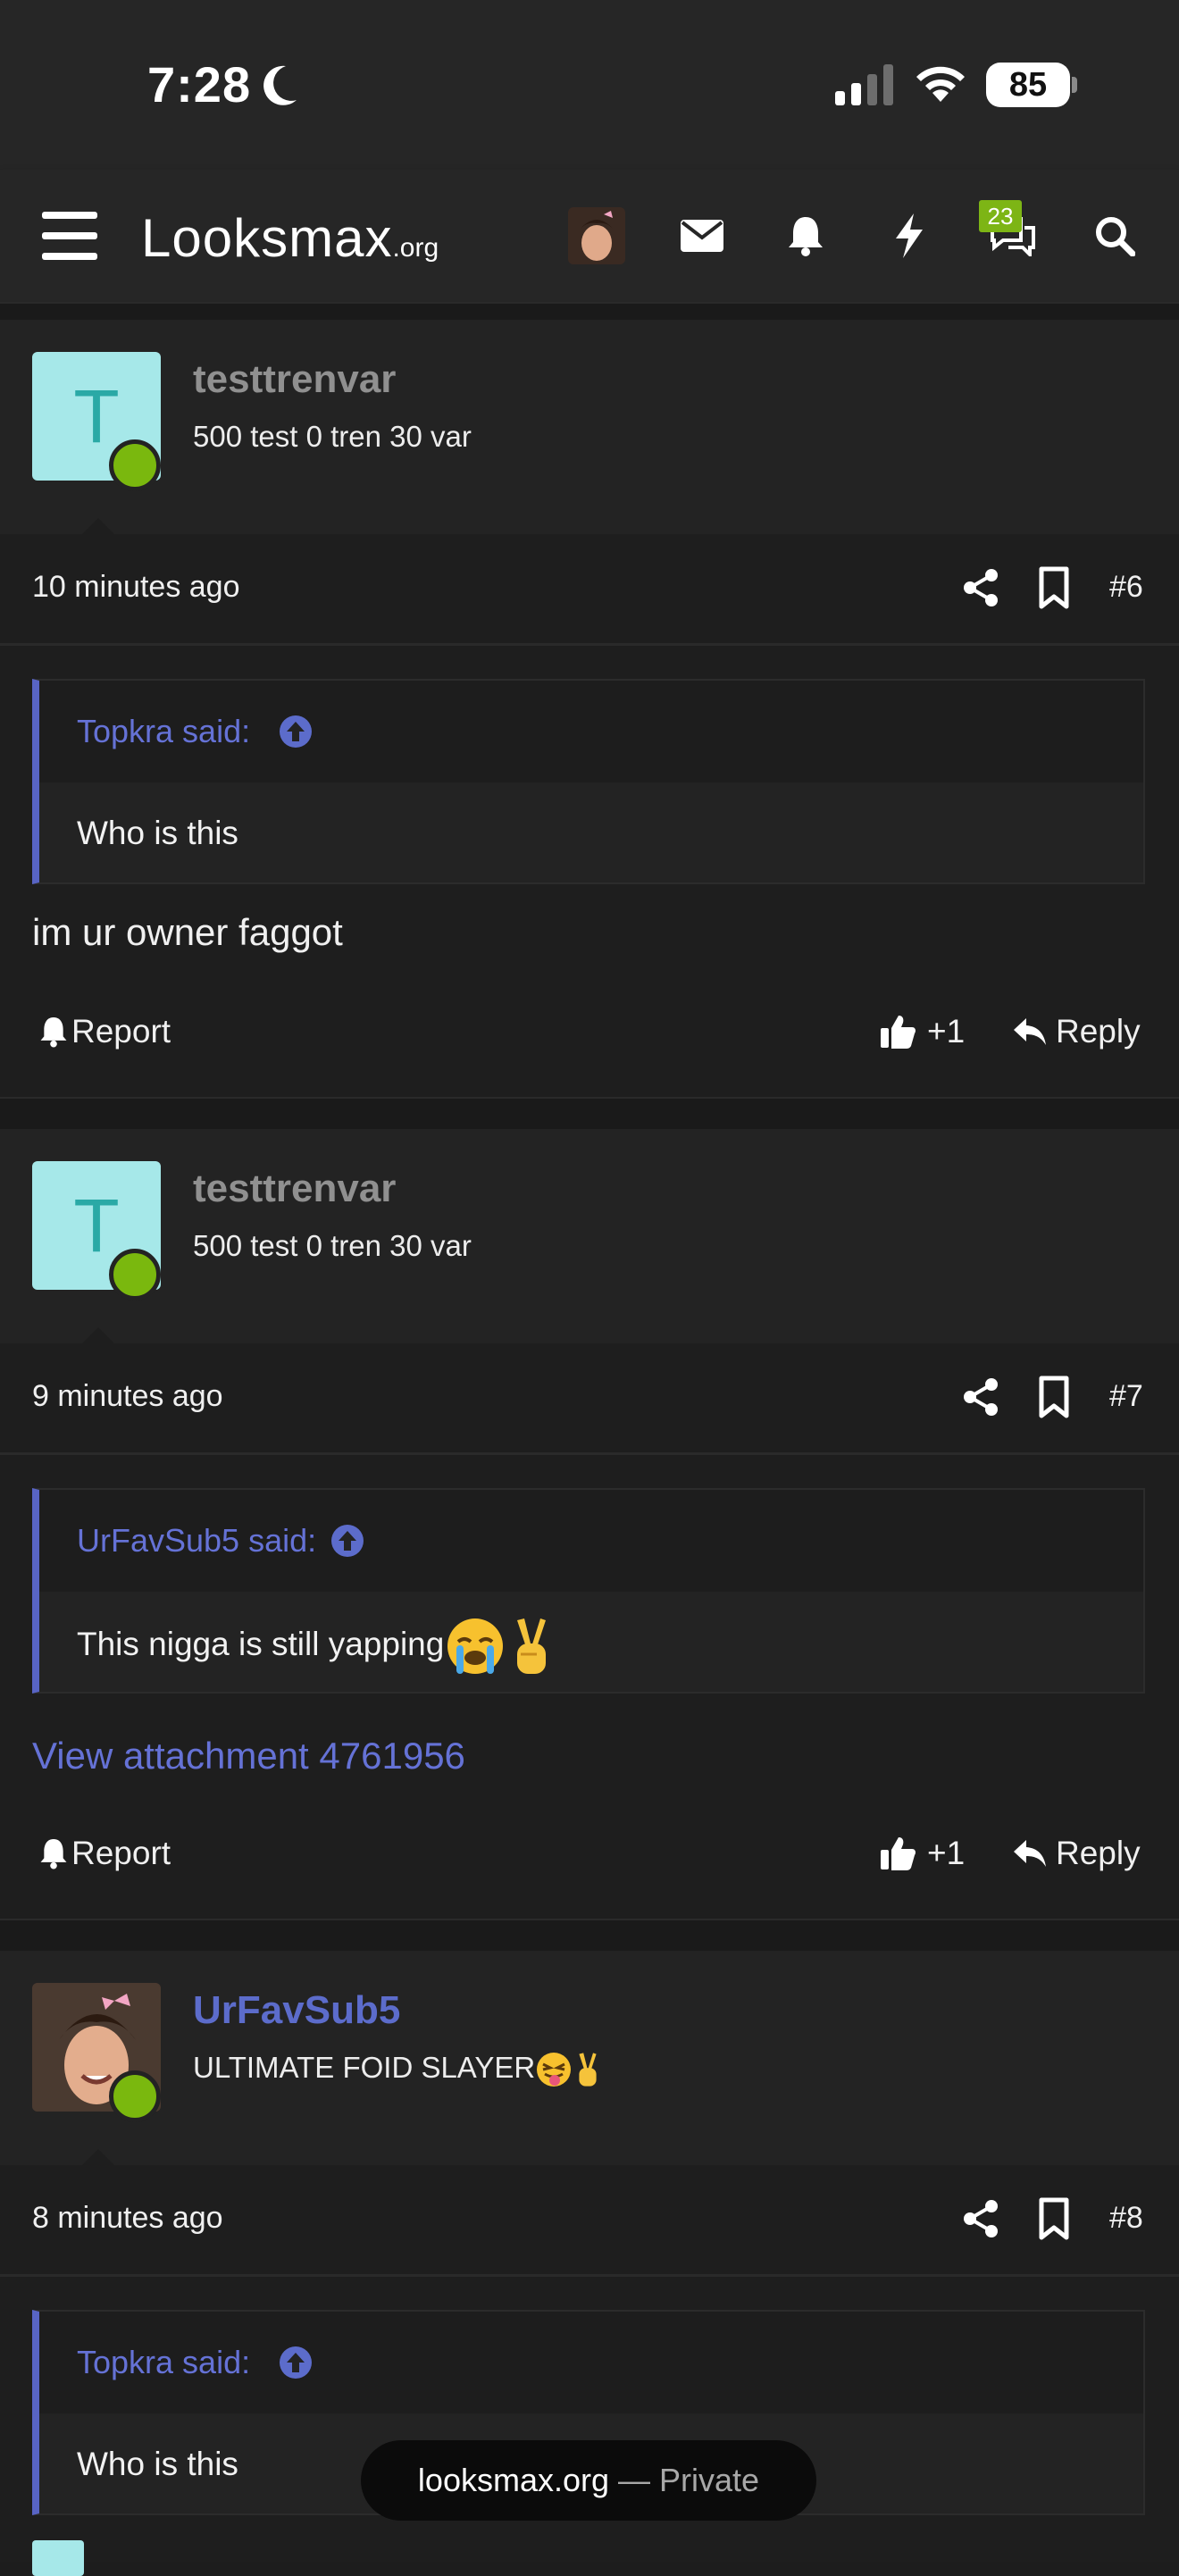 The width and height of the screenshot is (1179, 2576). I want to click on battery-level: 85, so click(1028, 85).